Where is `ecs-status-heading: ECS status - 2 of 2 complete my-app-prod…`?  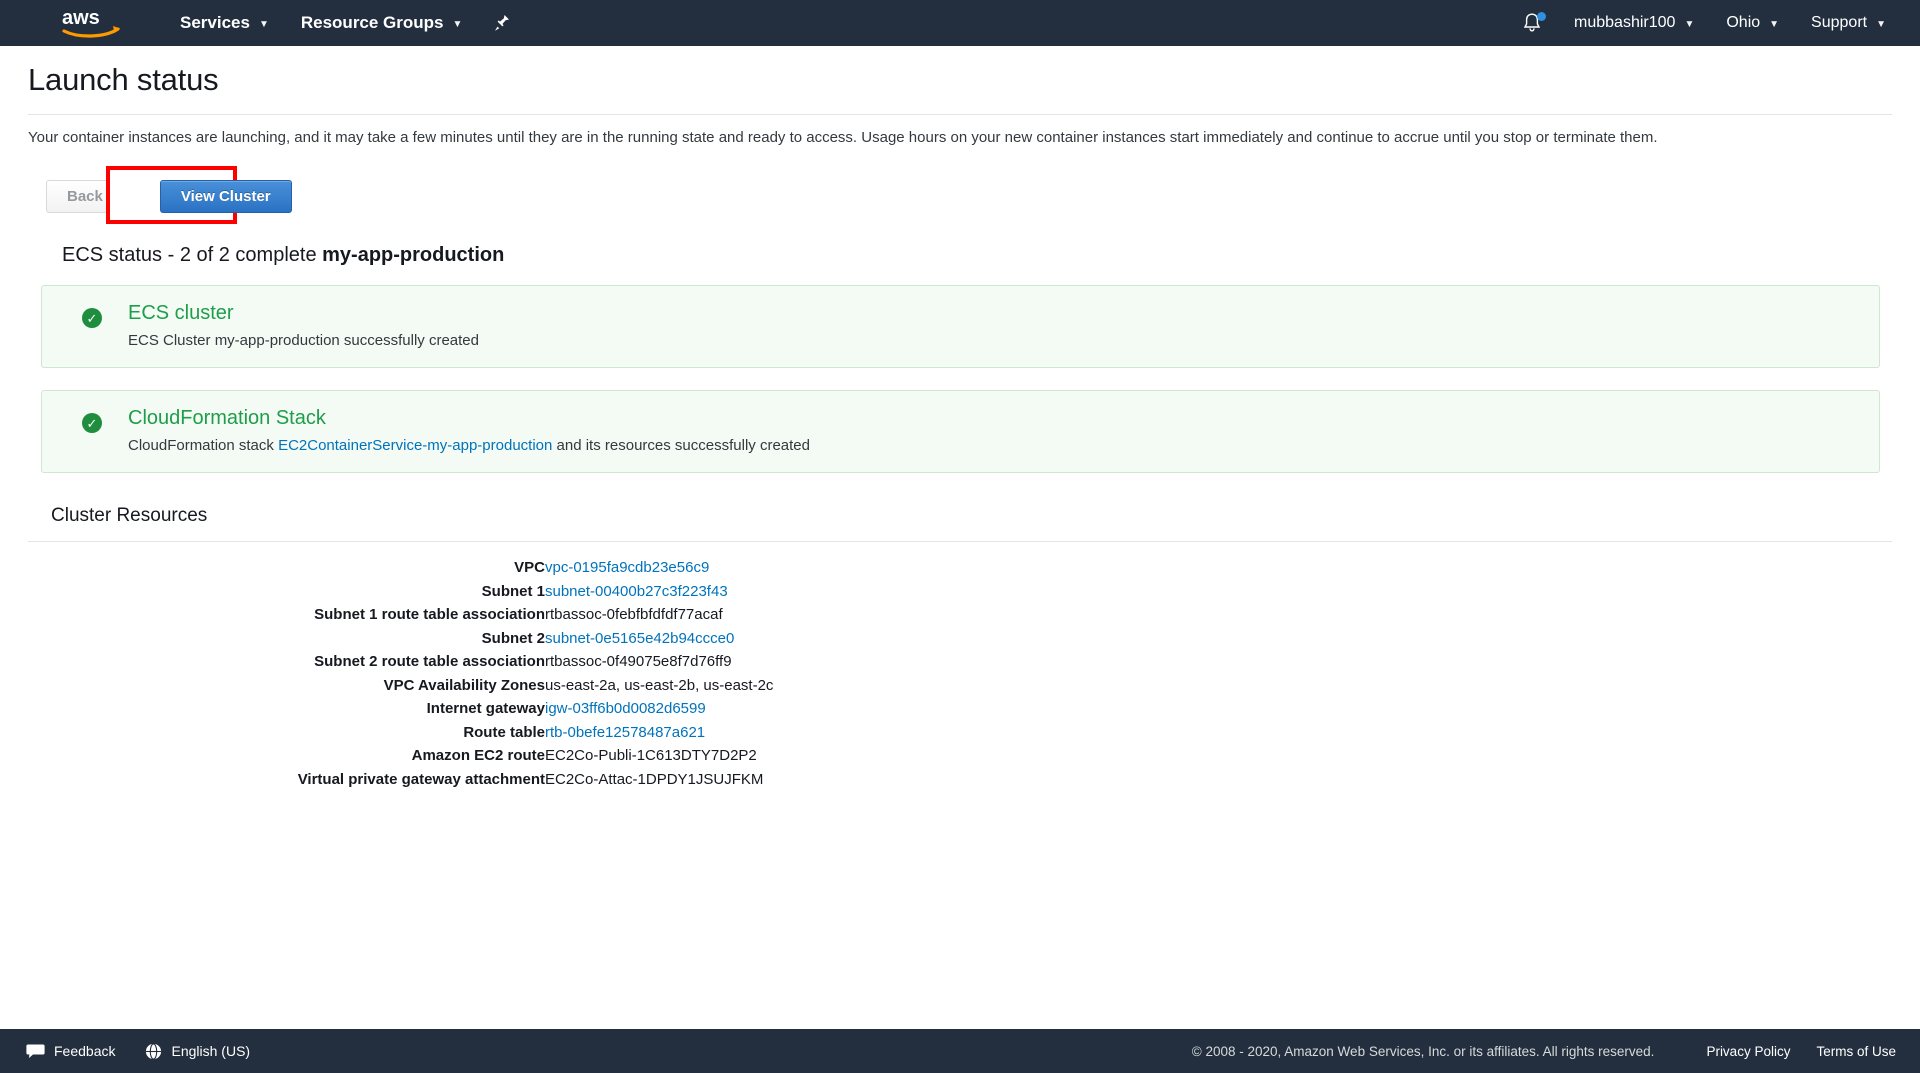 ecs-status-heading: ECS status - 2 of 2 complete my-app-prod… is located at coordinates (991, 255).